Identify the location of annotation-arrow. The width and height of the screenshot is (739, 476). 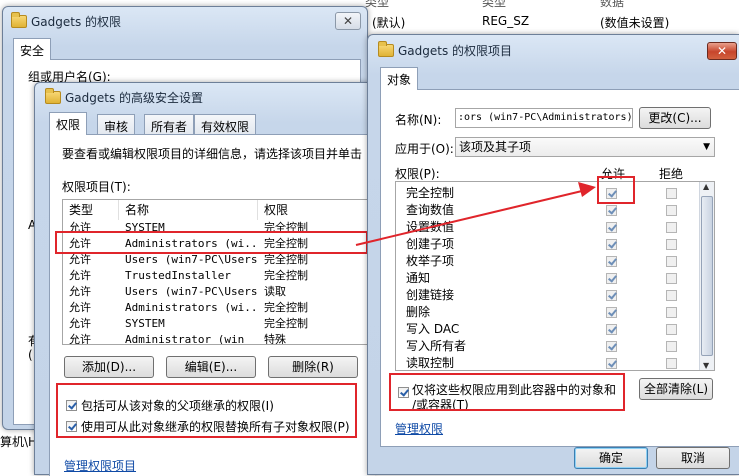
(475, 214).